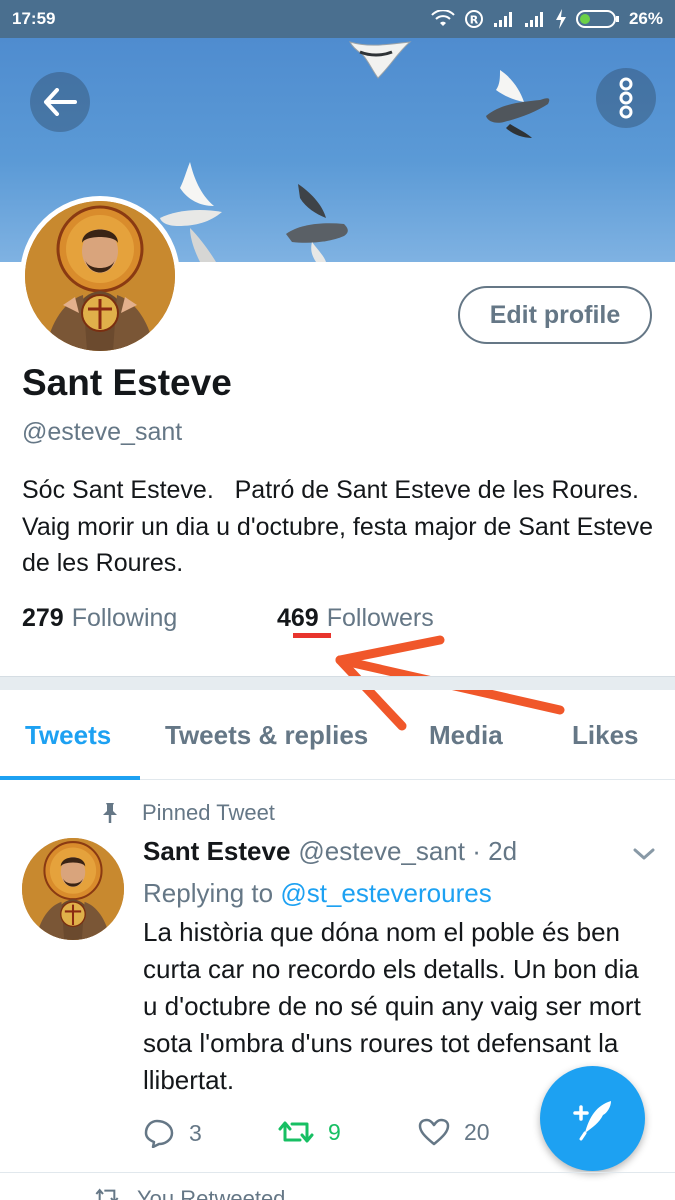  Describe the element at coordinates (70, 778) in the screenshot. I see `active-tab-indicator` at that location.